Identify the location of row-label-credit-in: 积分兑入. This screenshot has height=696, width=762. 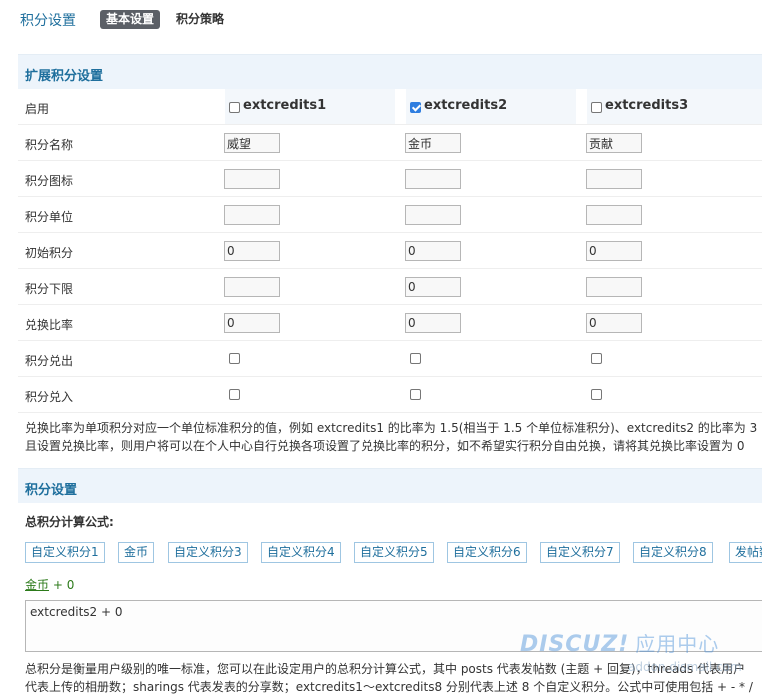
(49, 397).